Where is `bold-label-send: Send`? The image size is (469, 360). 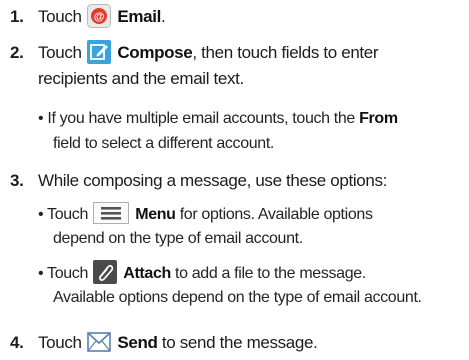 bold-label-send: Send is located at coordinates (137, 342).